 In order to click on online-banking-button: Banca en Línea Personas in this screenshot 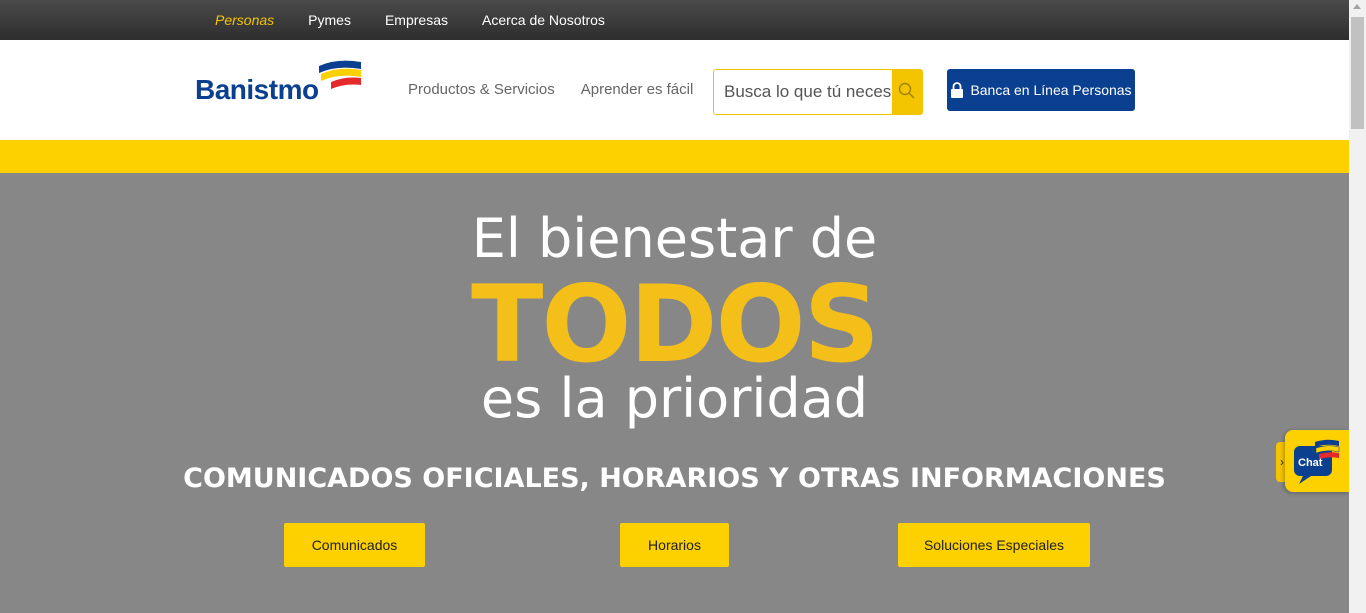, I will do `click(1041, 90)`.